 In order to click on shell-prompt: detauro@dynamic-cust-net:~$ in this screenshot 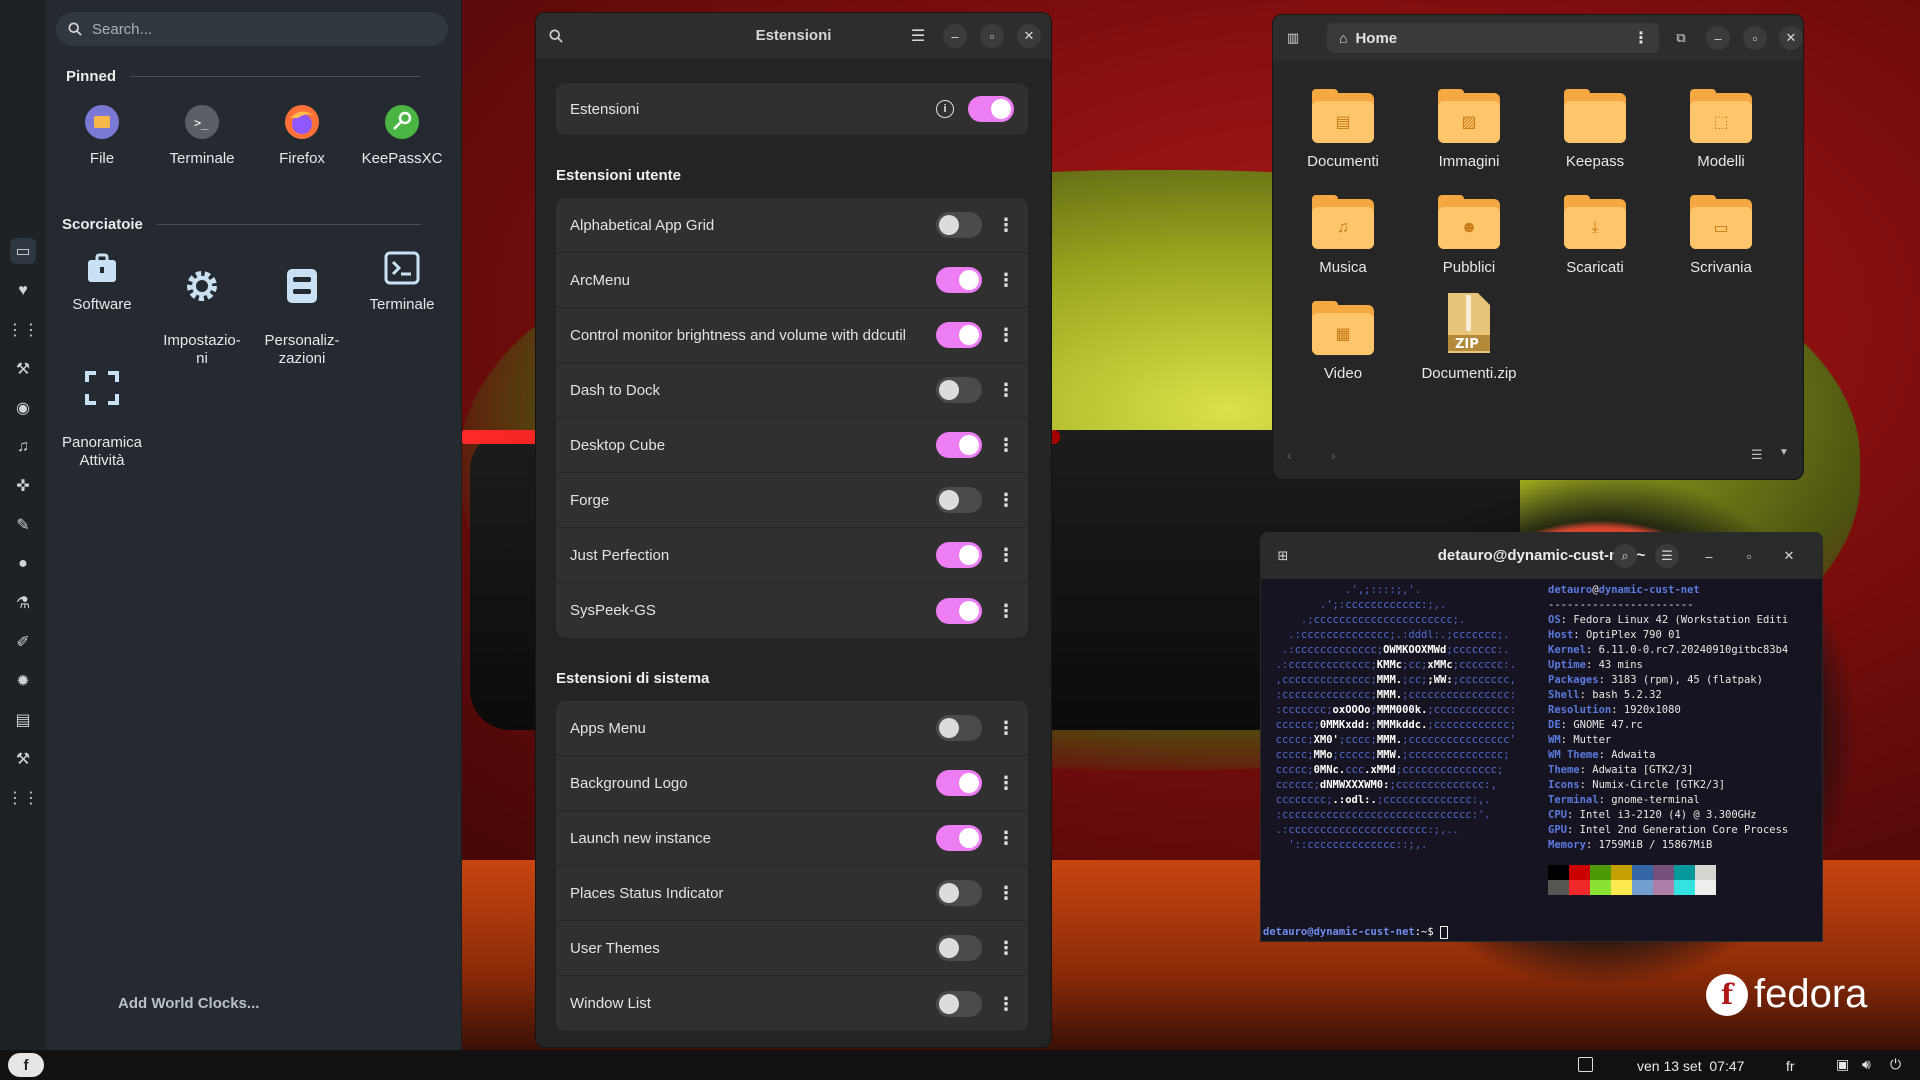, I will do `click(1356, 932)`.